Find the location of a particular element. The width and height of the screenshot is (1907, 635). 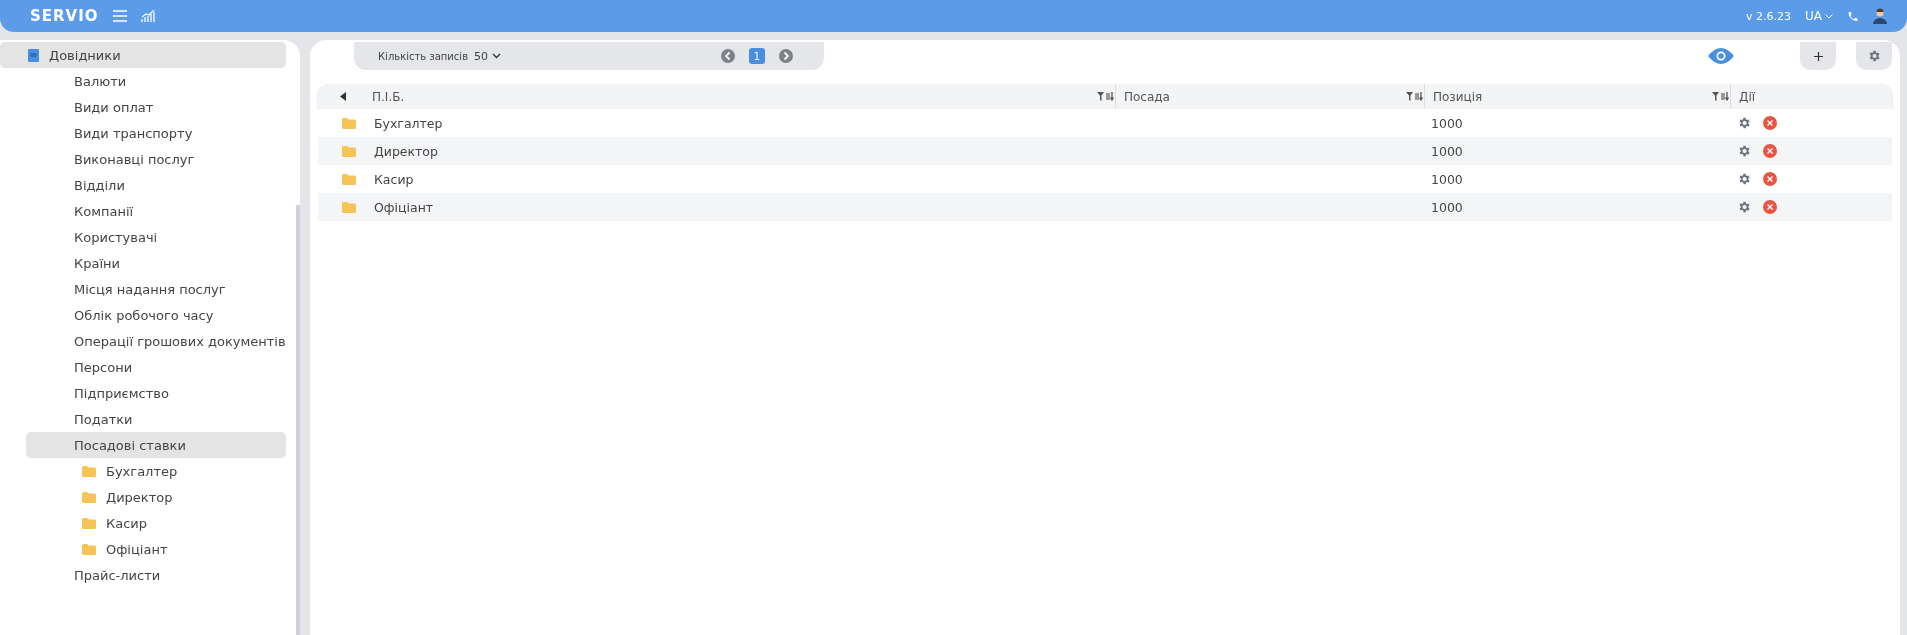

column-header: П.І.Б. is located at coordinates (388, 96).